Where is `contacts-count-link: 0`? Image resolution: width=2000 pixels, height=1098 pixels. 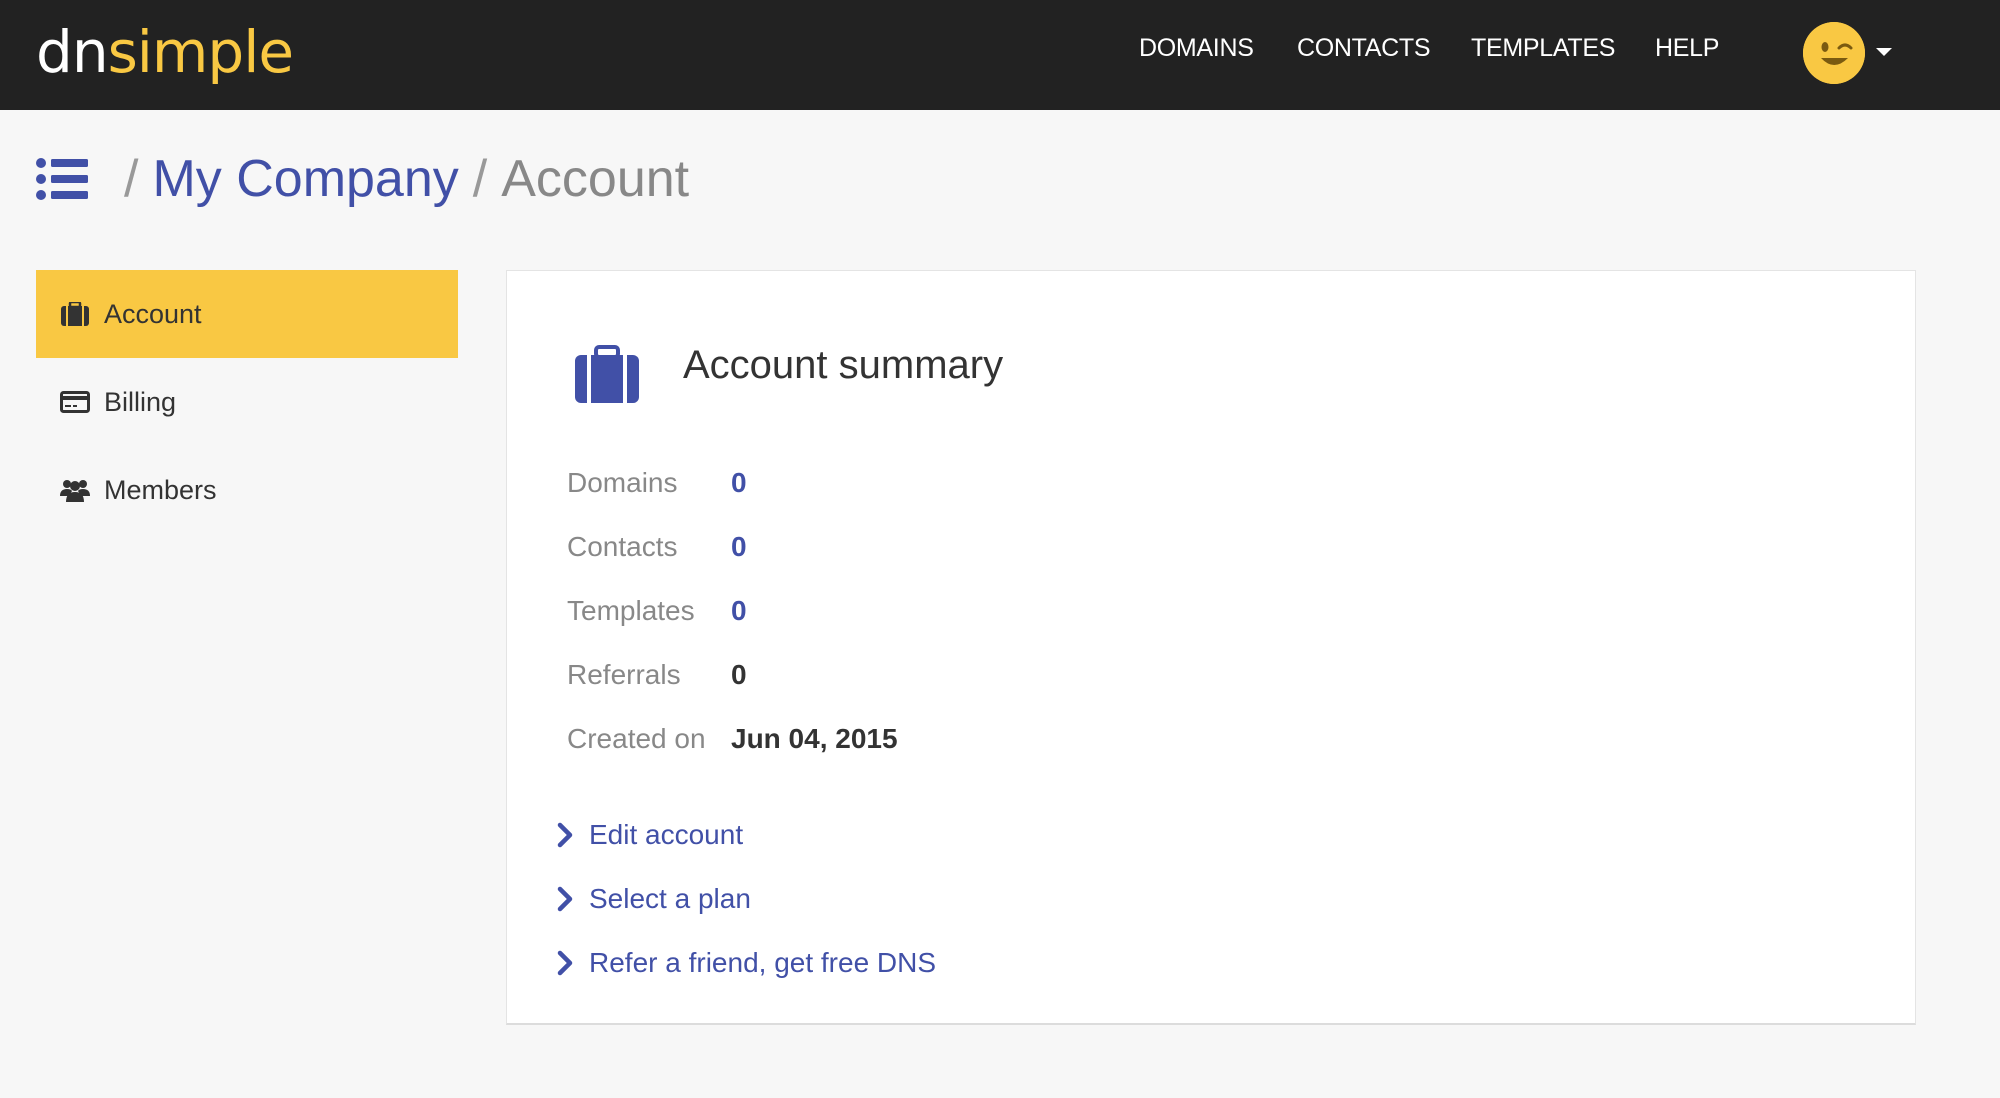
contacts-count-link: 0 is located at coordinates (739, 547).